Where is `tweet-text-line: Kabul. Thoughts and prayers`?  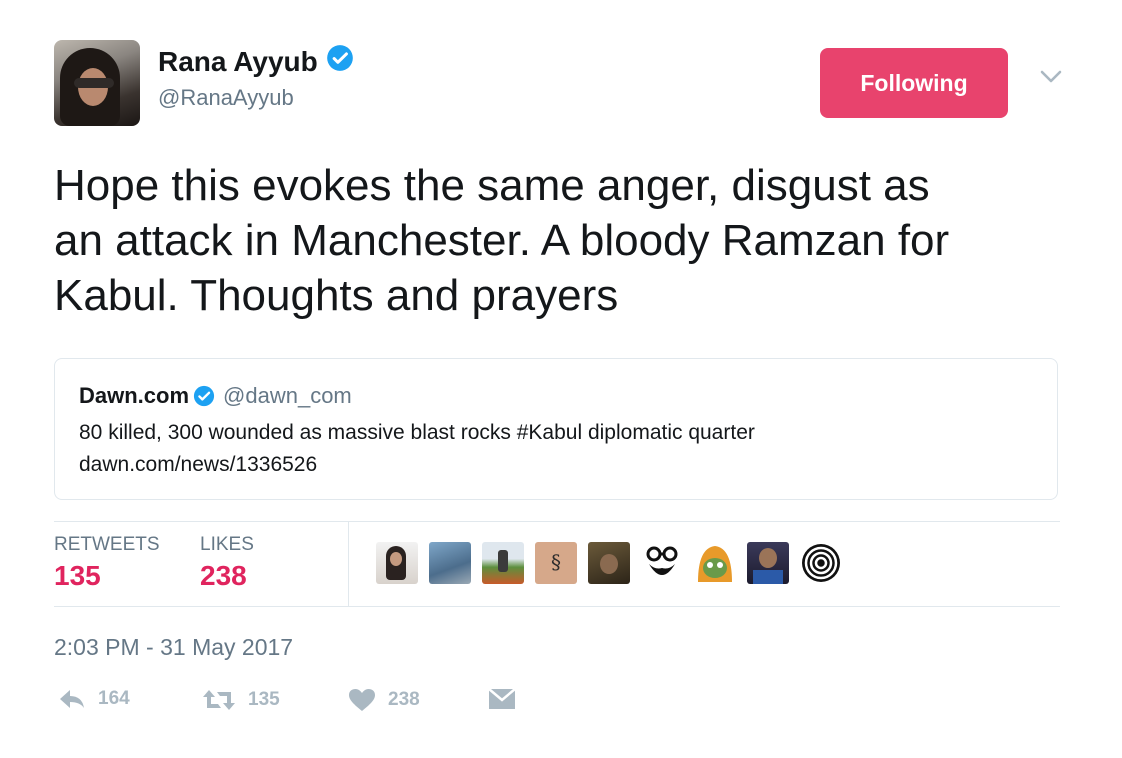
tweet-text-line: Kabul. Thoughts and prayers is located at coordinates (336, 295).